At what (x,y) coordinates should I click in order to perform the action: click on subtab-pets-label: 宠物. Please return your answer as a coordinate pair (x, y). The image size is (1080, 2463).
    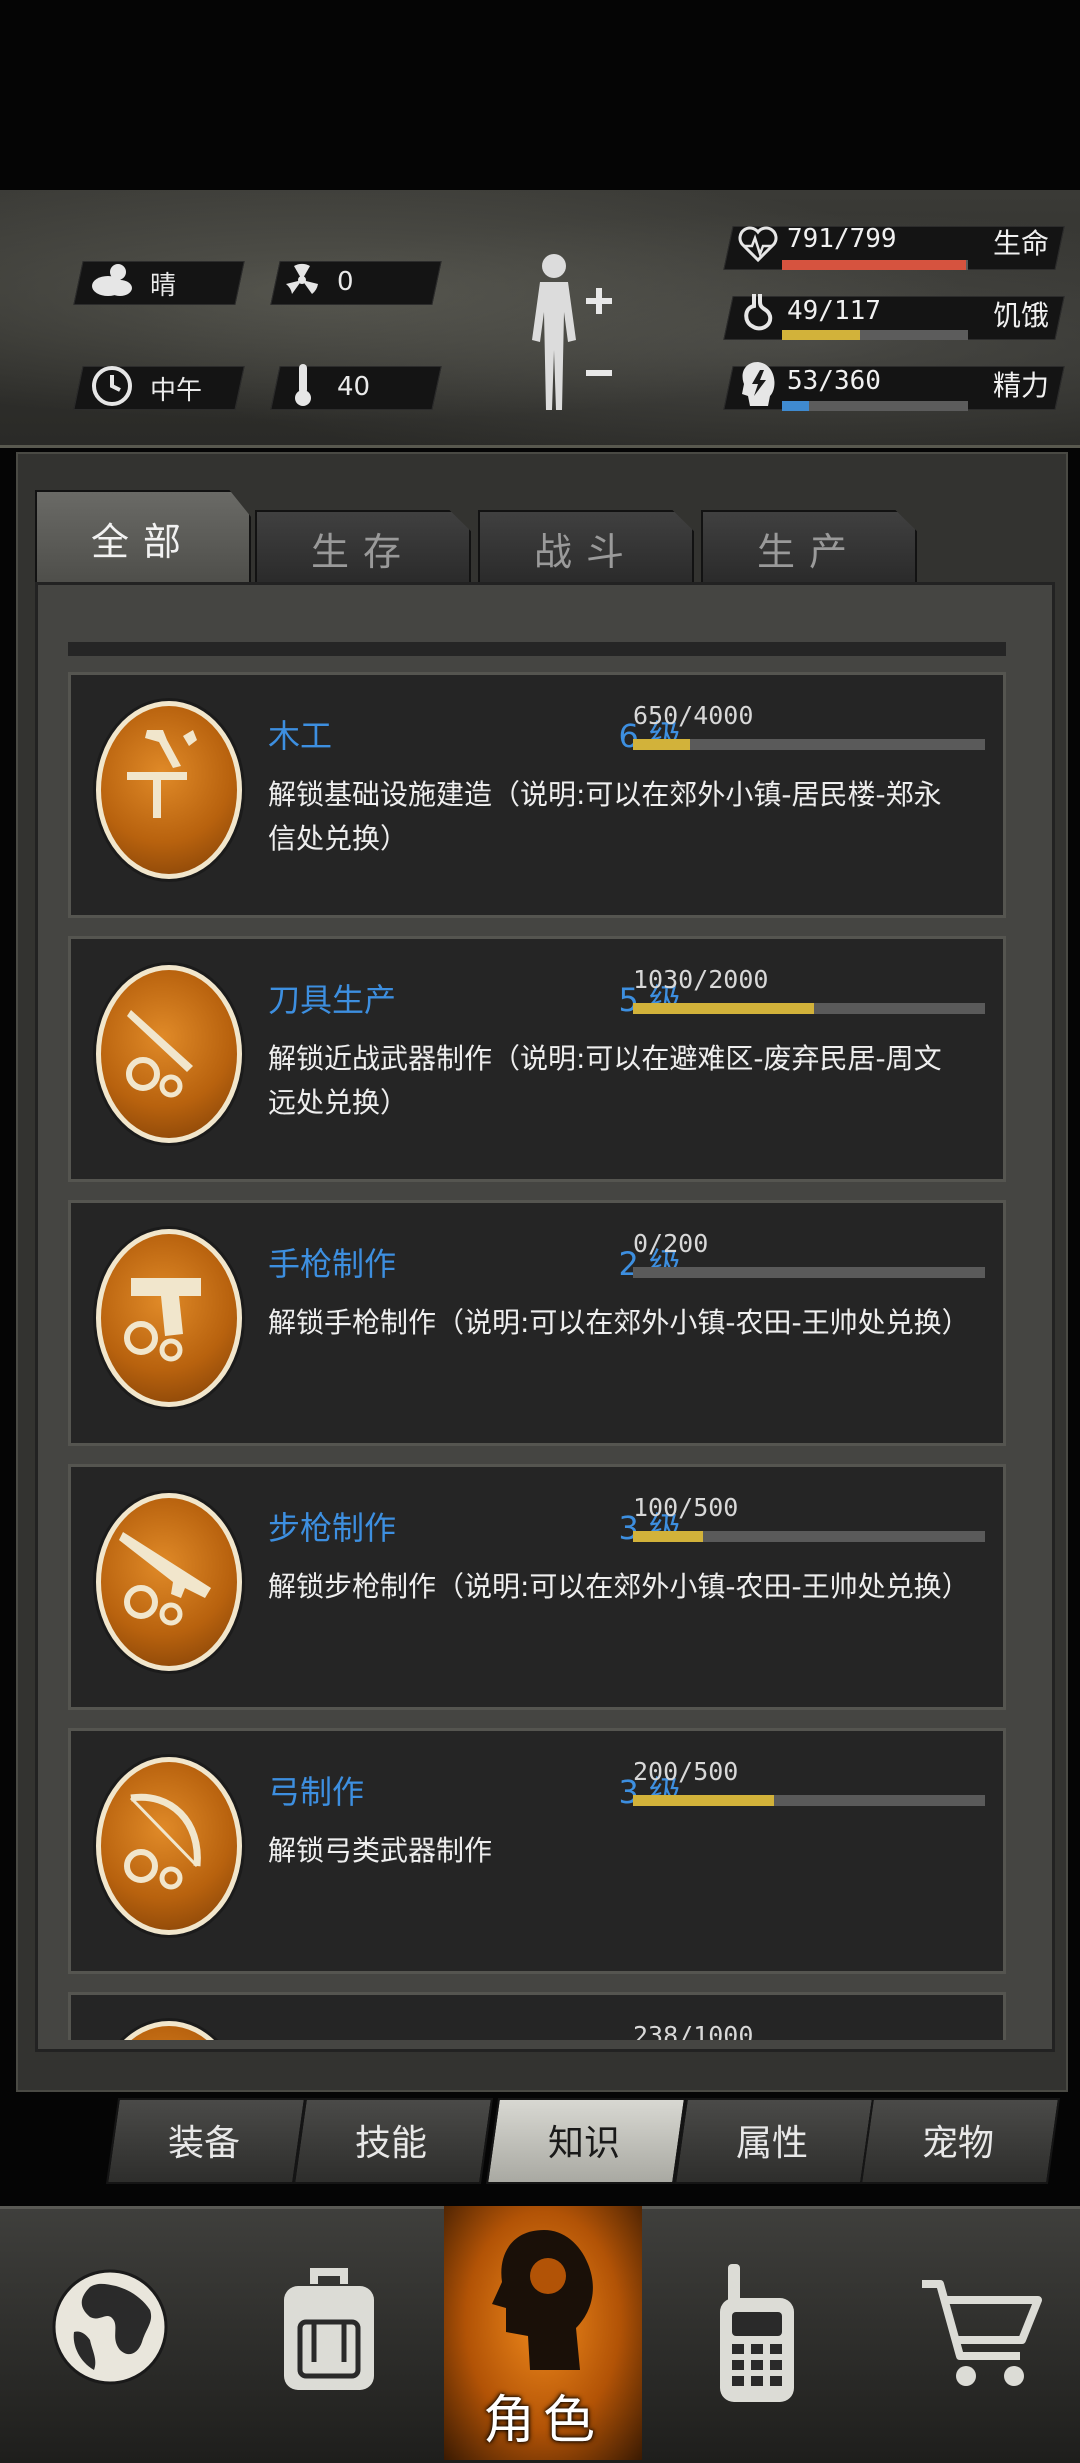
    Looking at the image, I should click on (957, 2143).